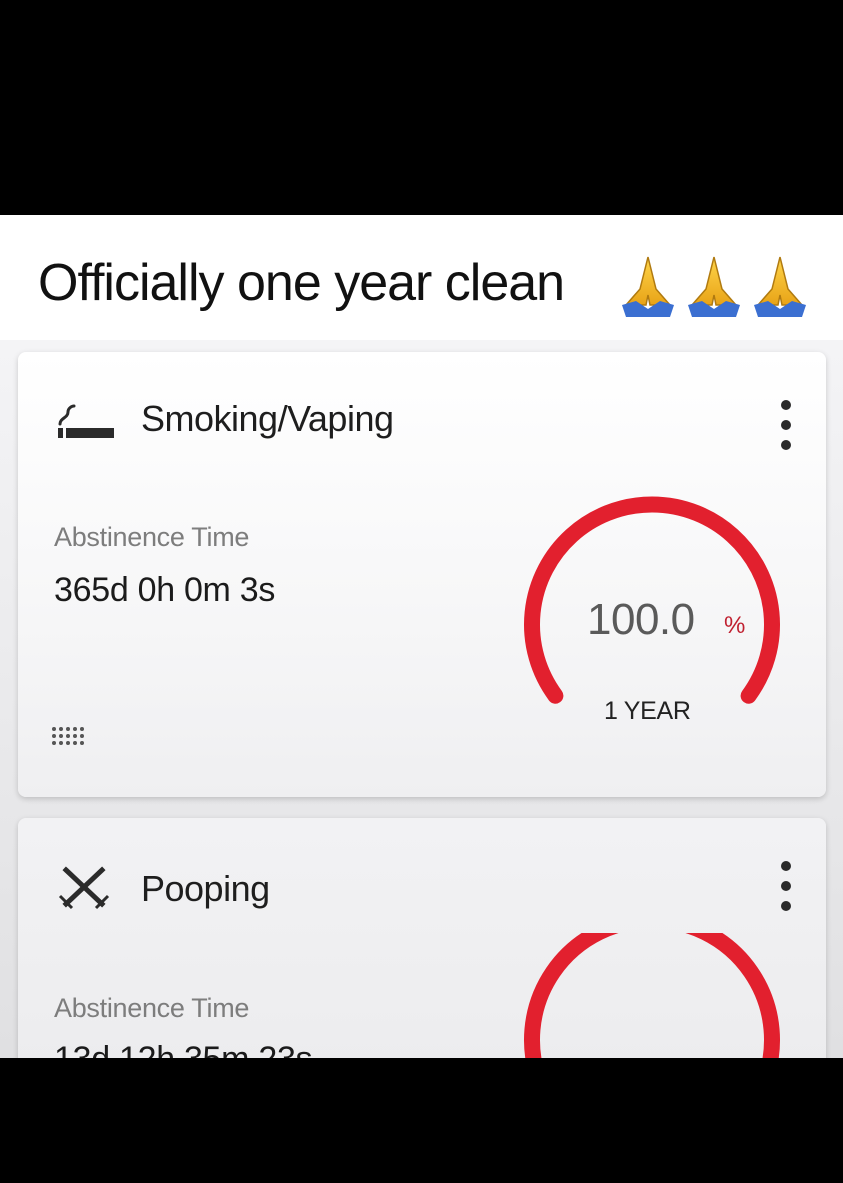  Describe the element at coordinates (165, 590) in the screenshot. I see `abstinence-time-value: 365d 0h 0m 3s` at that location.